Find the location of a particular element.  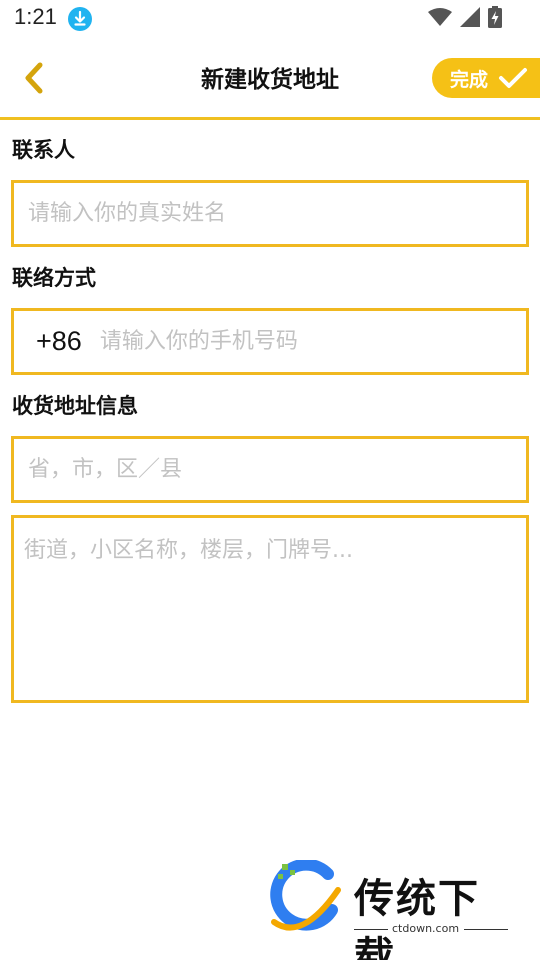

status-icons is located at coordinates (465, 17).